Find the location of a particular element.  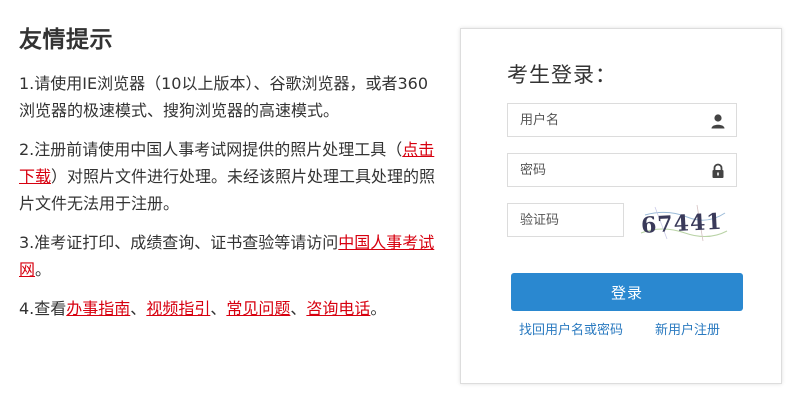

tip-item-2-prefix: 2.注册前请使用中国人事考试网提供的照片处理工具（ is located at coordinates (211, 149).